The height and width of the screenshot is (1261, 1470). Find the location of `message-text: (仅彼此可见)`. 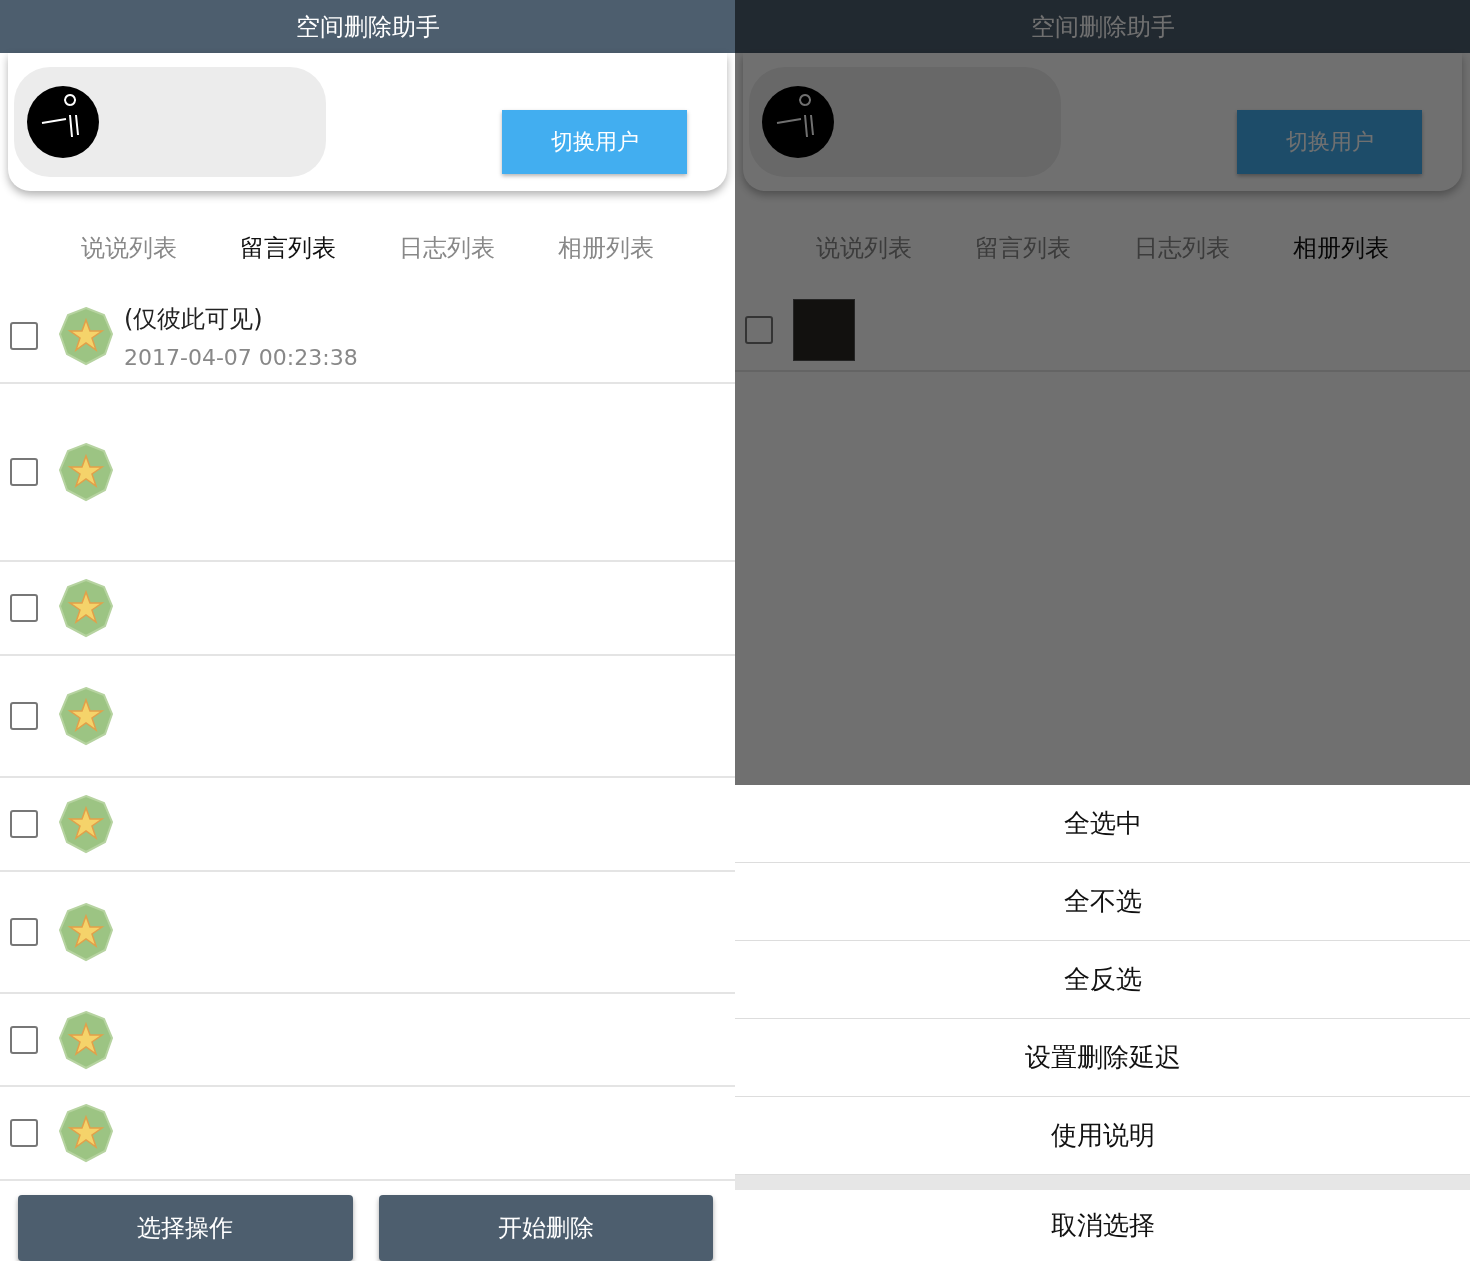

message-text: (仅彼此可见) is located at coordinates (194, 319).